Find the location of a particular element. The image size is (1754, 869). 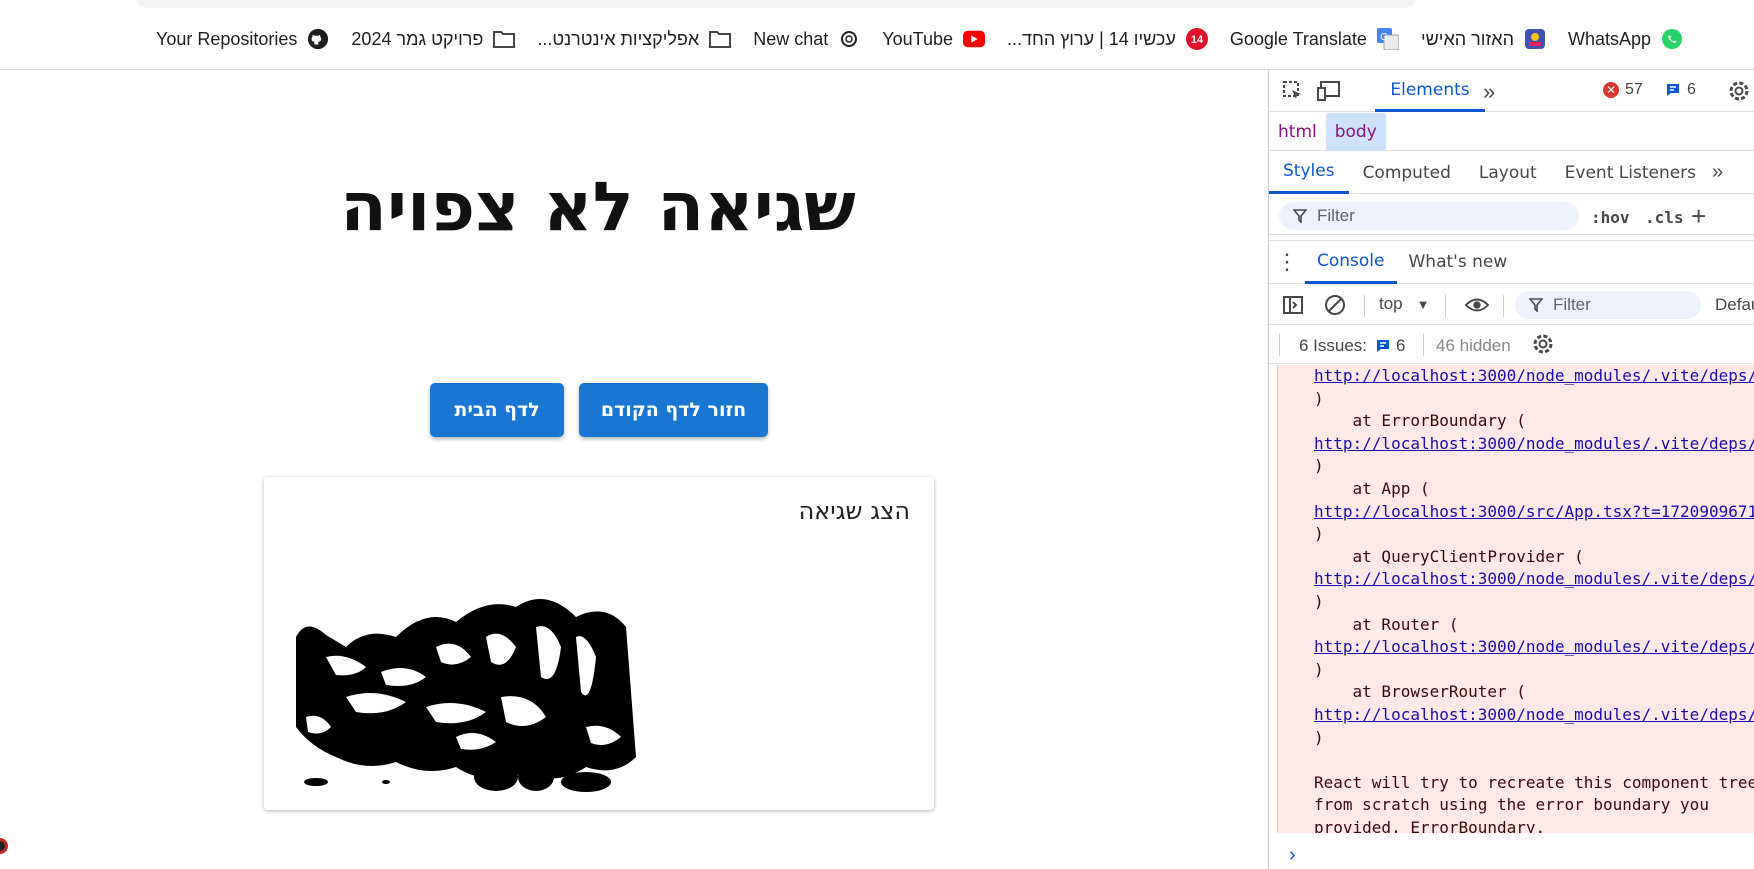

console-log-line: provided, ErrorBoundary. is located at coordinates (1430, 825).